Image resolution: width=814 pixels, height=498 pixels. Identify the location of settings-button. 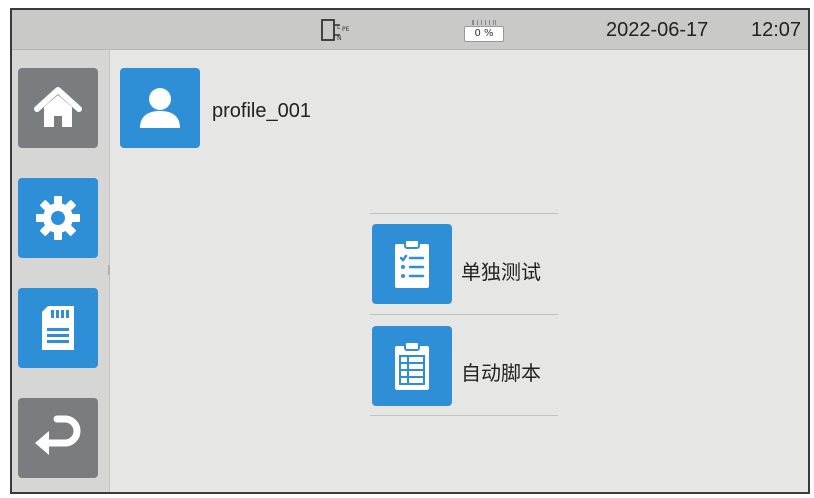
(58, 218).